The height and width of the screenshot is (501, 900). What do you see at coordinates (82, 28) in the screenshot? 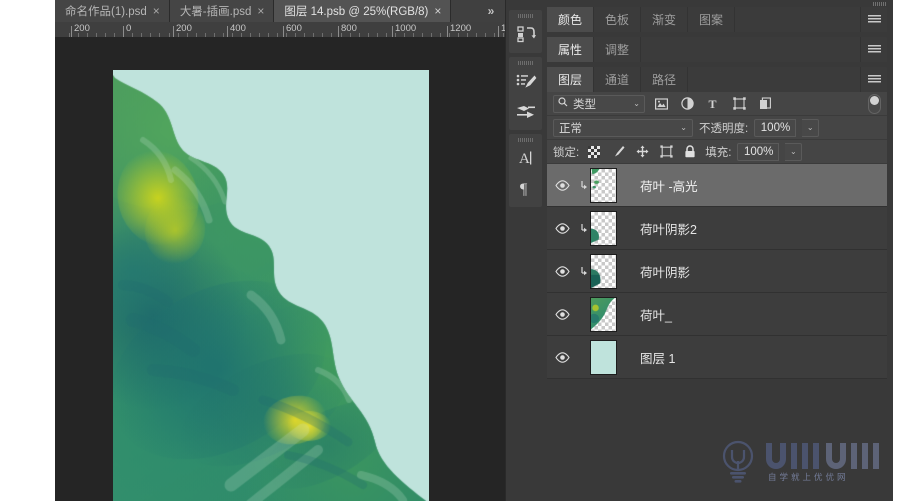
I see `ruler-label: 200` at bounding box center [82, 28].